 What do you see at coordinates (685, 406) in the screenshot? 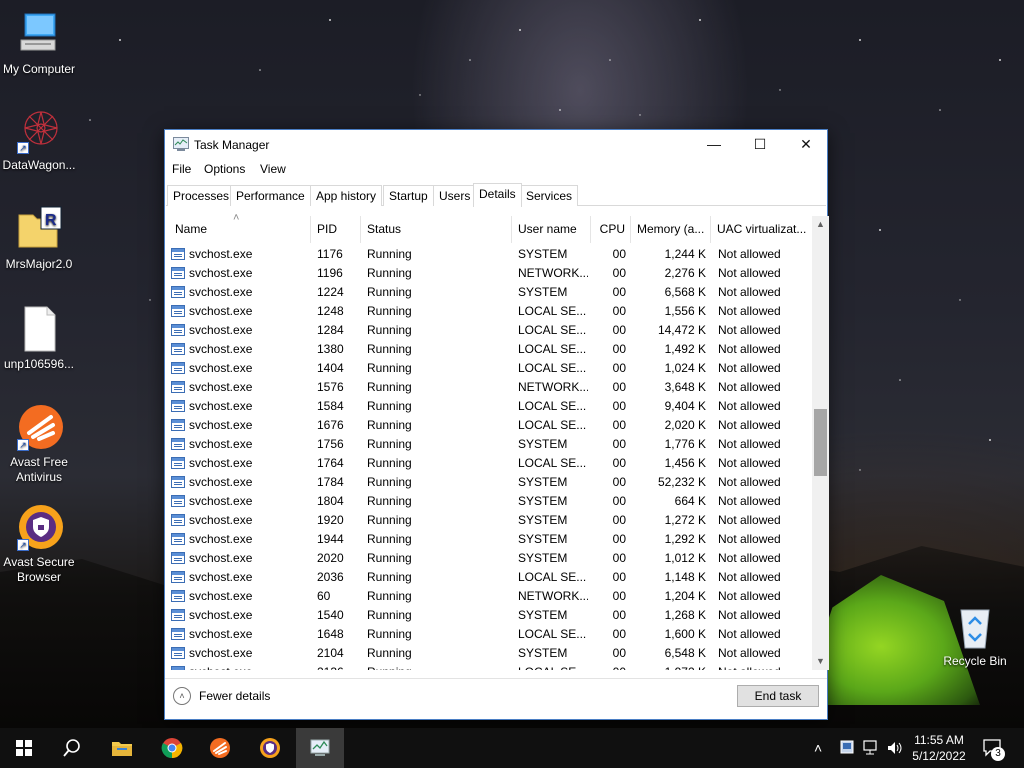
I see `cell-mem: 9,404 K` at bounding box center [685, 406].